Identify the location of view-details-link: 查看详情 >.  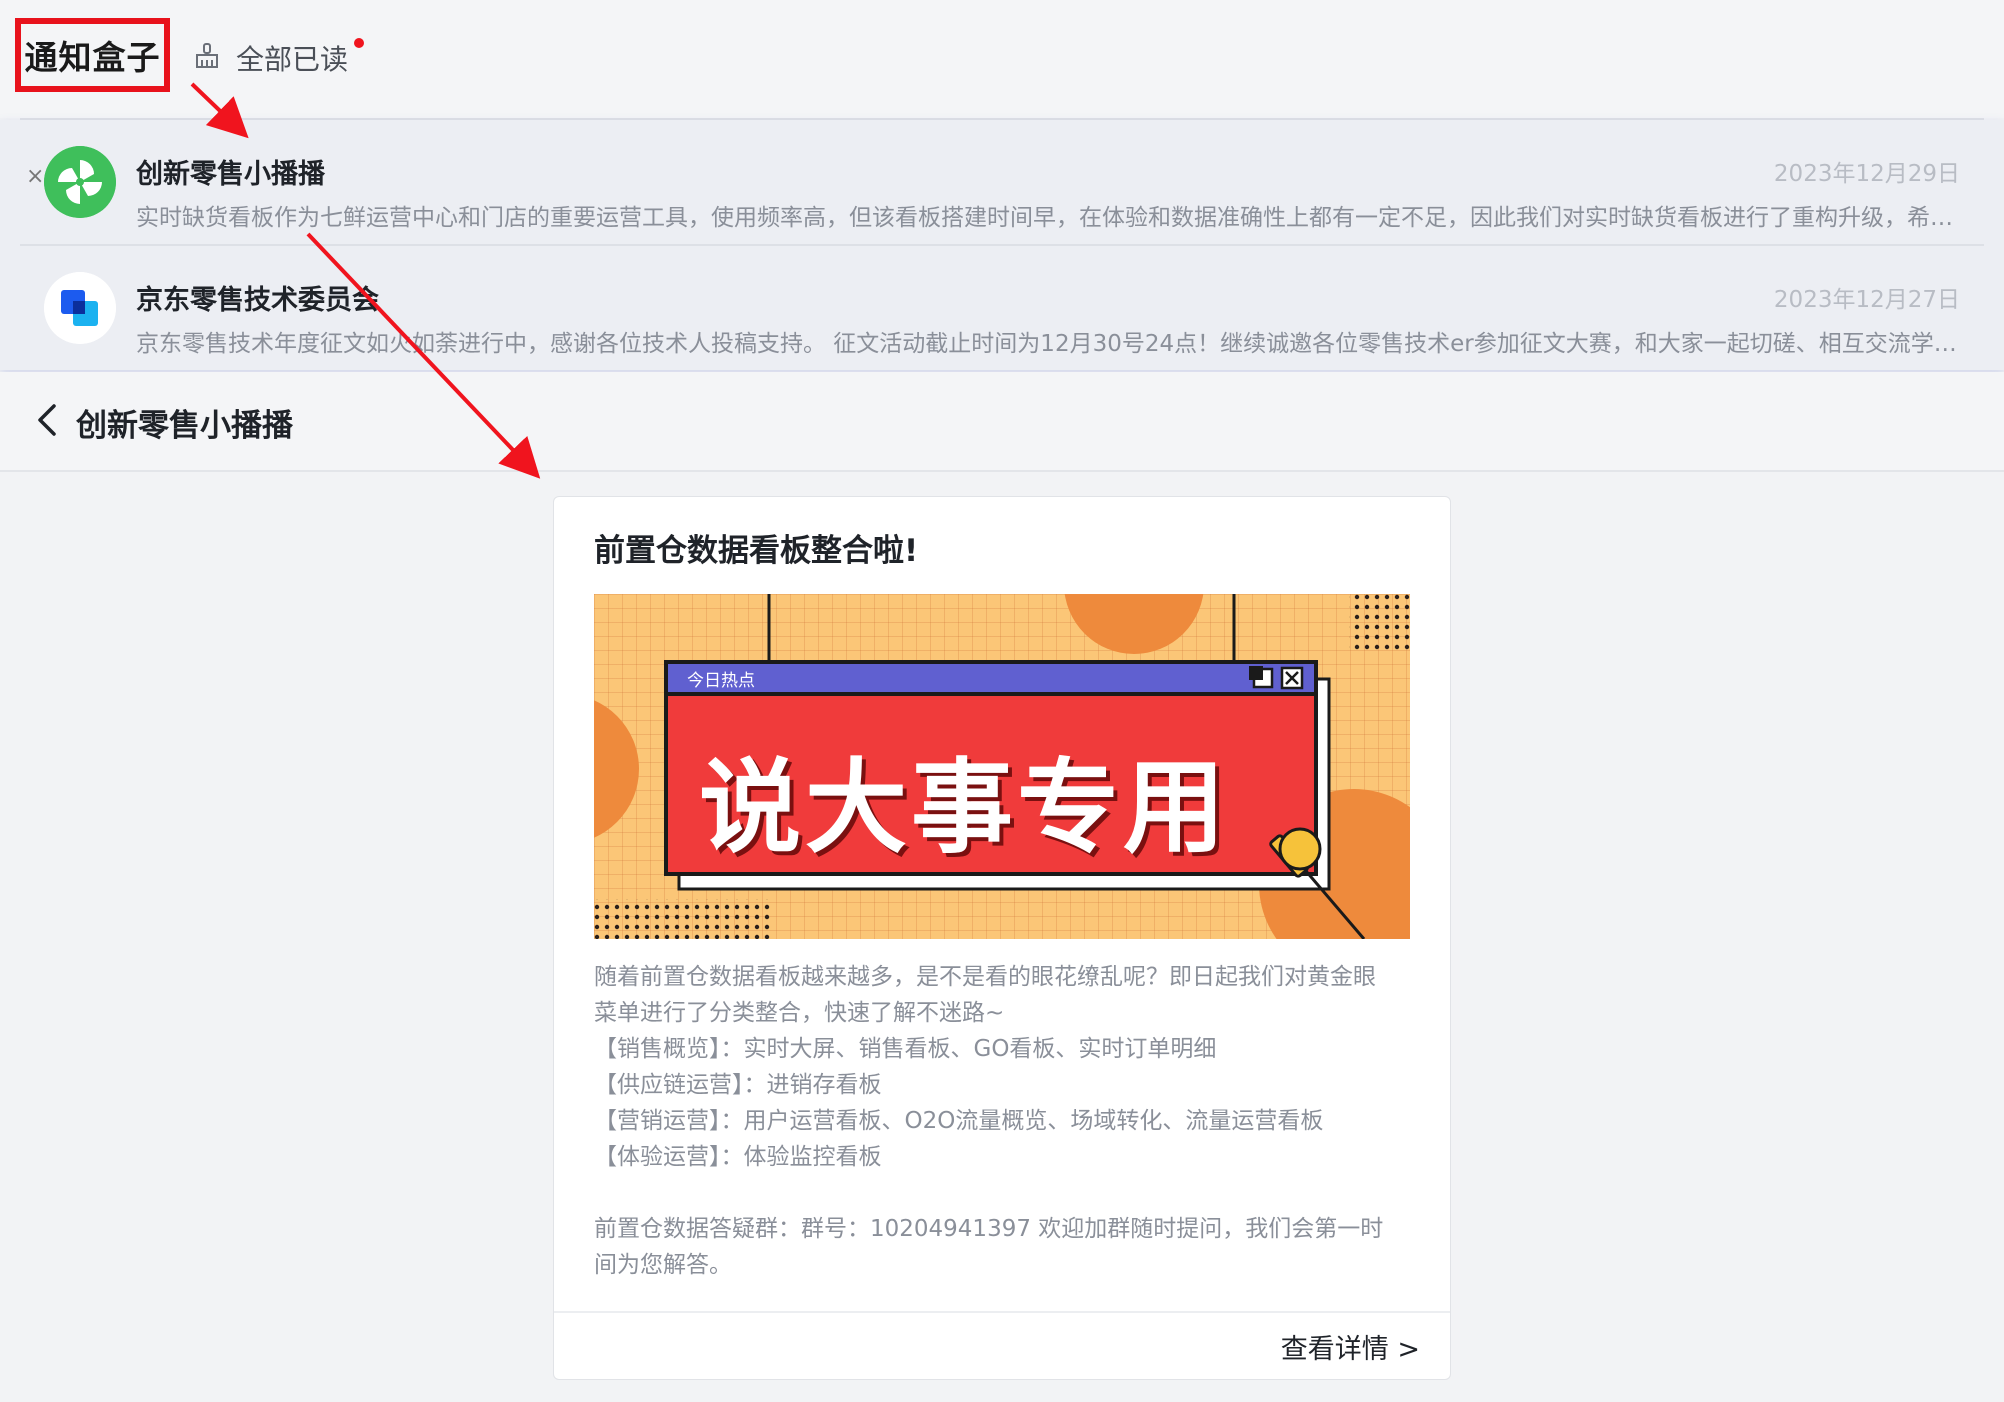
(1350, 1346).